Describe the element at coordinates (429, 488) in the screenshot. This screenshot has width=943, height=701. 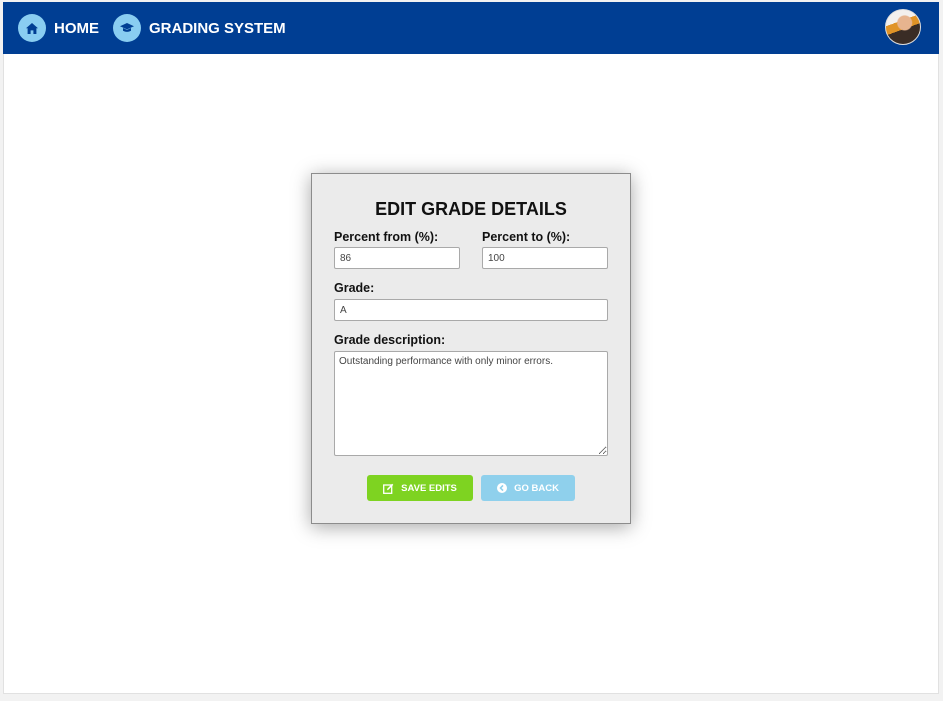
I see `save-edits-label: SAVE EDITS` at that location.